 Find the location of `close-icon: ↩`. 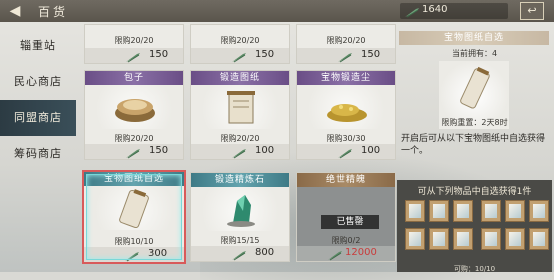

close-icon: ↩ is located at coordinates (532, 11).